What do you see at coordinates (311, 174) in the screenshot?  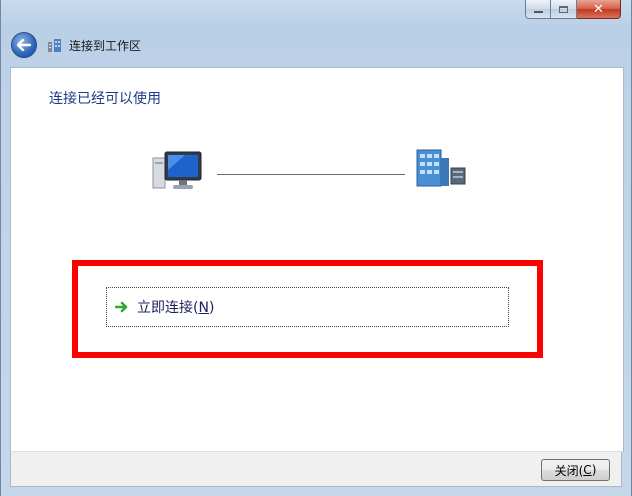 I see `connection-line` at bounding box center [311, 174].